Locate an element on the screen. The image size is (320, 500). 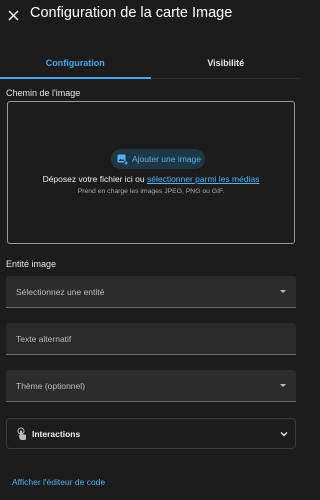
dialog-header: Configuration de la carte Image is located at coordinates (150, 15).